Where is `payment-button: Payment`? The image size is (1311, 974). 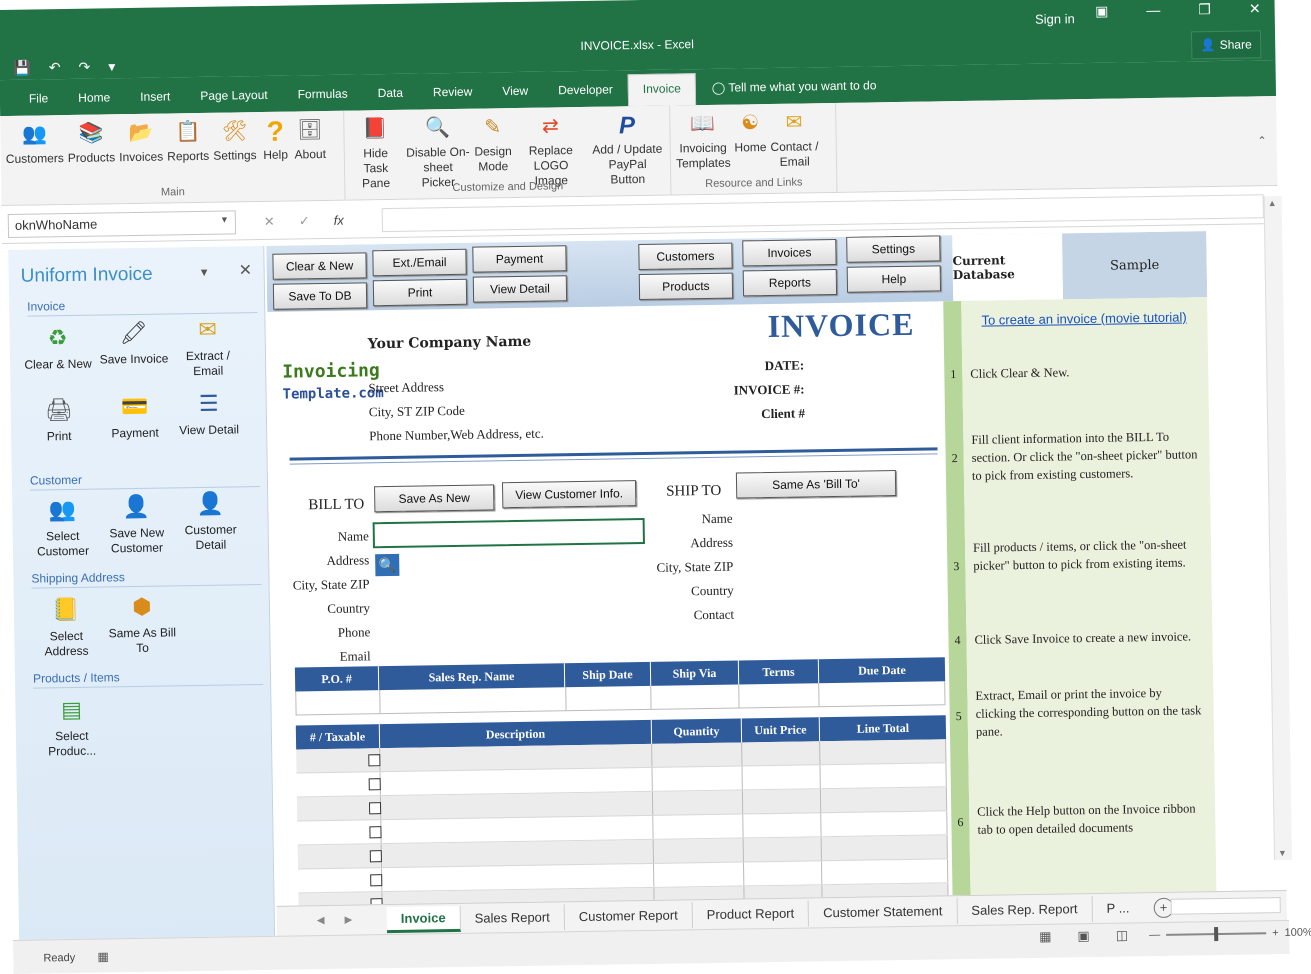
payment-button: Payment is located at coordinates (519, 259).